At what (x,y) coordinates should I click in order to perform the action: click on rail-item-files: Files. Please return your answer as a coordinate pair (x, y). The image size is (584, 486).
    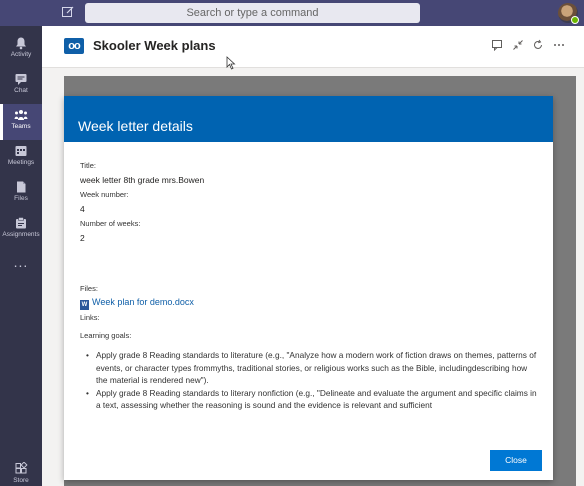
    Looking at the image, I should click on (21, 194).